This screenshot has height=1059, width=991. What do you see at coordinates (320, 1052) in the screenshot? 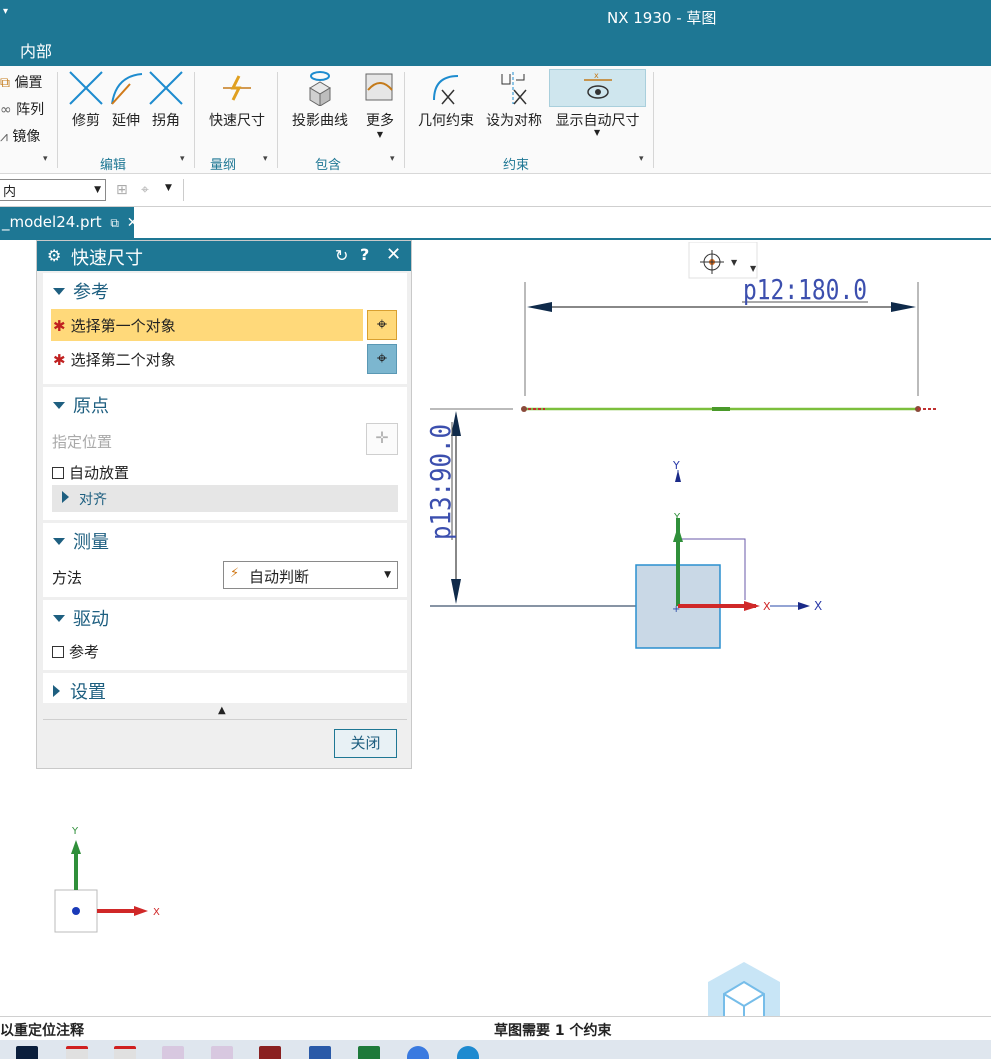
I see `word-icon` at bounding box center [320, 1052].